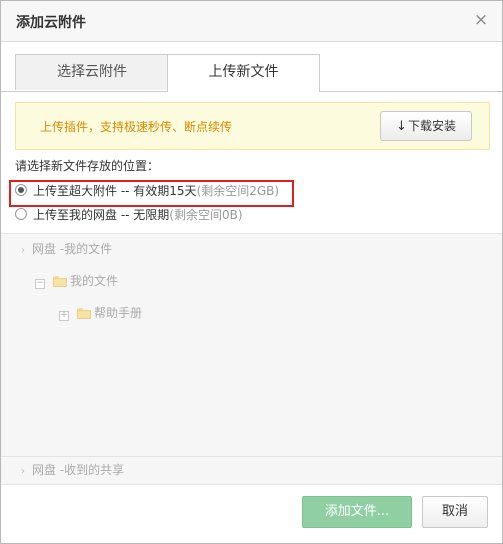  I want to click on dialog-titlebar: 添加云附件 ×, so click(251, 21).